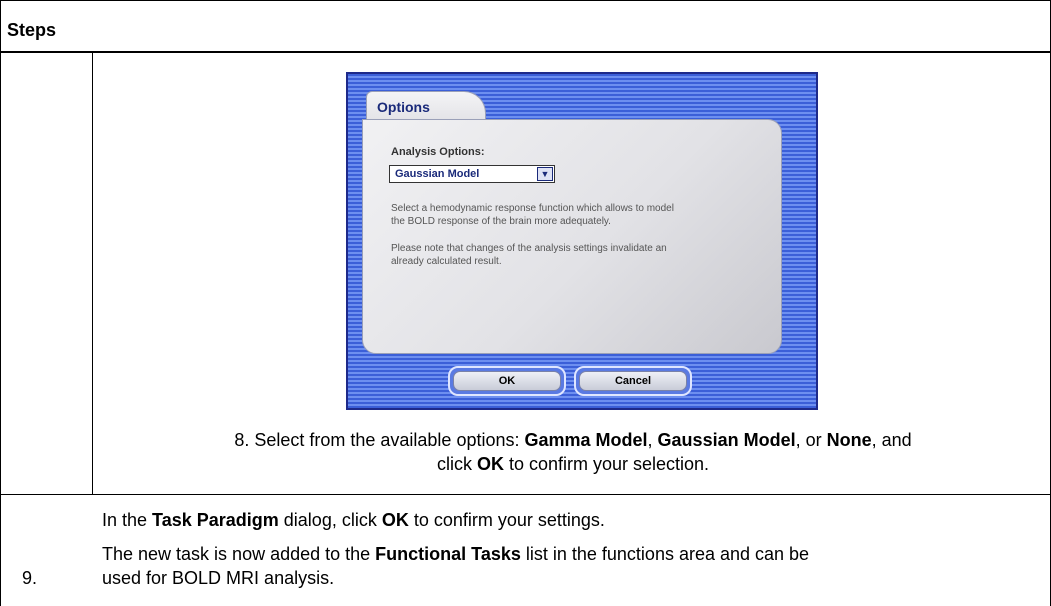 Image resolution: width=1051 pixels, height=606 pixels. I want to click on step8-line2-post: to confirm your selection., so click(606, 464).